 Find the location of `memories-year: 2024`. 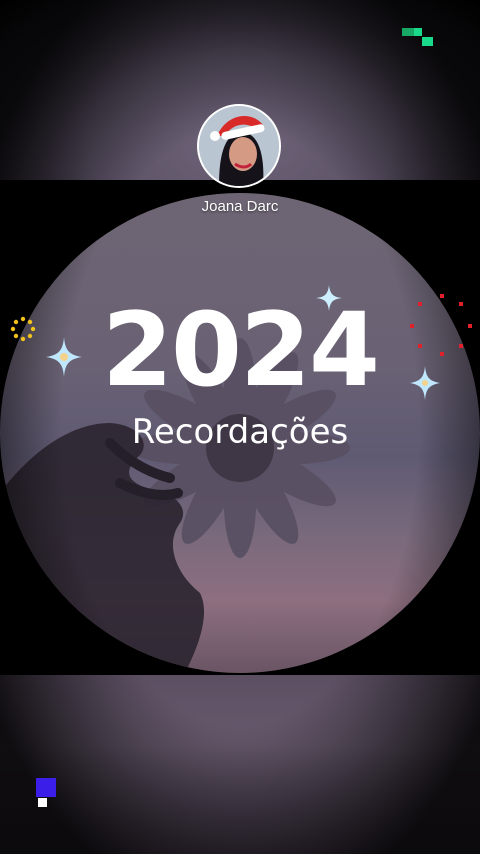

memories-year: 2024 is located at coordinates (241, 350).